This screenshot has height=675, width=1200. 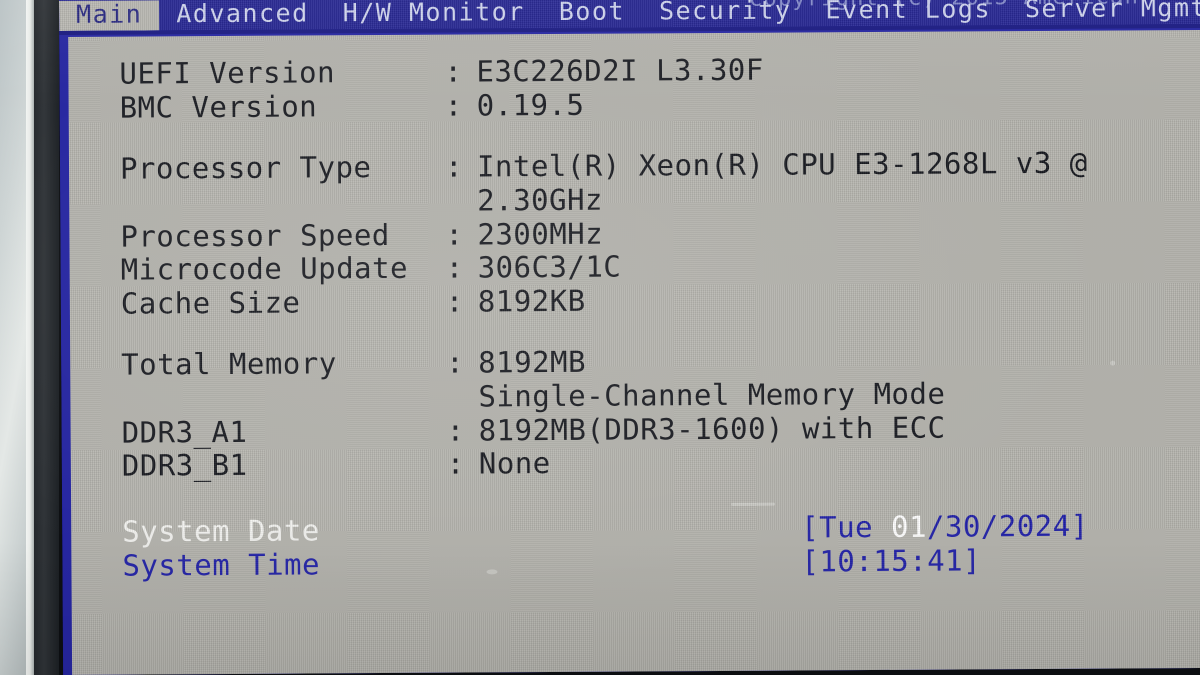 What do you see at coordinates (514, 463) in the screenshot?
I see `info-value: None` at bounding box center [514, 463].